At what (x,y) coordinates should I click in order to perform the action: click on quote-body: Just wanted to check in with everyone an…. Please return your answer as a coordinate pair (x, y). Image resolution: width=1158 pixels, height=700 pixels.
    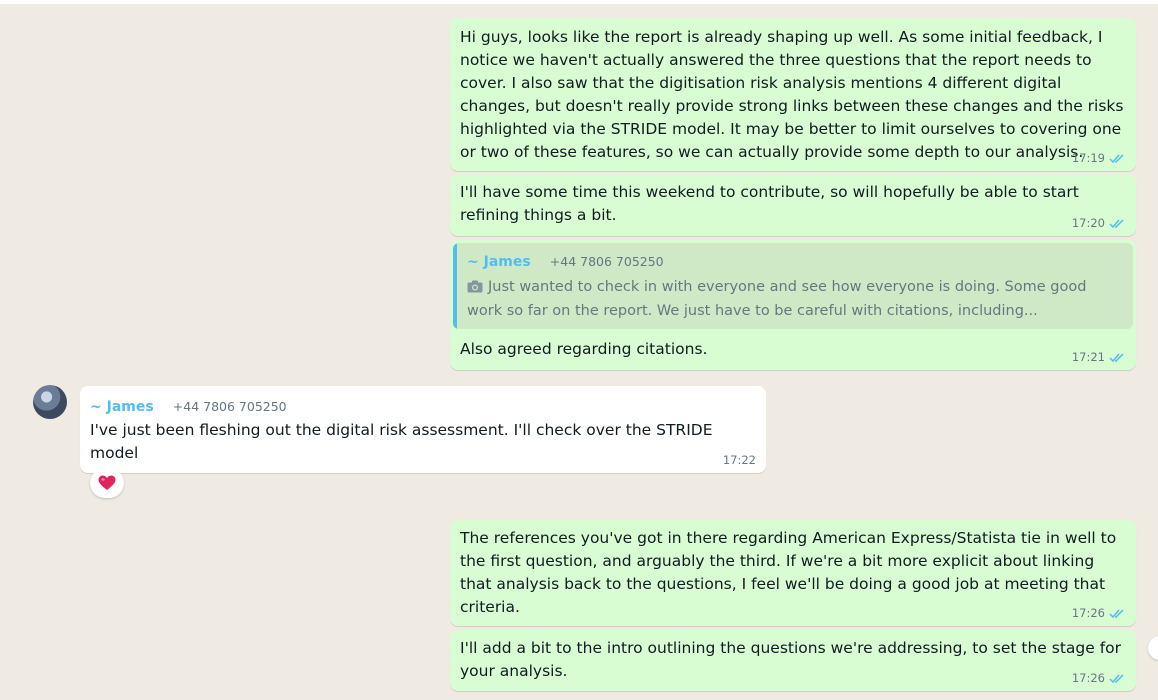
    Looking at the image, I should click on (790, 299).